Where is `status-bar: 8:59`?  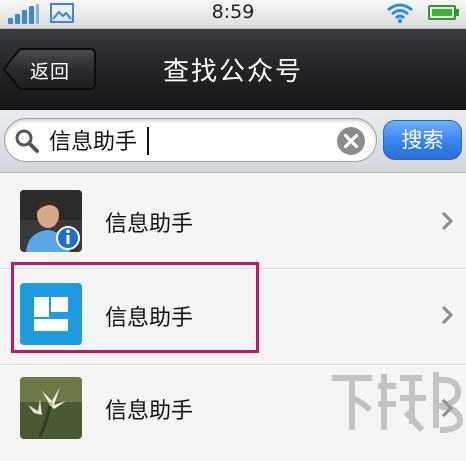
status-bar: 8:59 is located at coordinates (233, 14).